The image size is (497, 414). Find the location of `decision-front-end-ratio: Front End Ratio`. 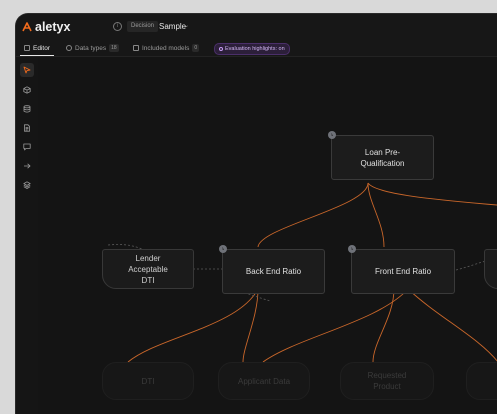

decision-front-end-ratio: Front End Ratio is located at coordinates (403, 271).